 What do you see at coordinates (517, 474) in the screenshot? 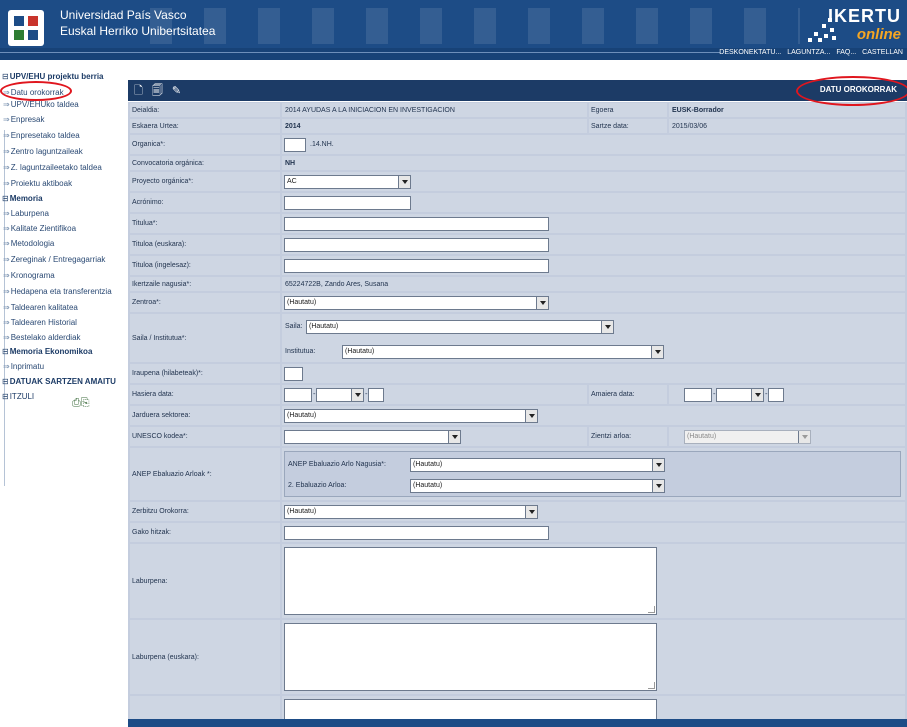
I see `row-anep: ANEP Ebaluazio Arloak *` at bounding box center [517, 474].